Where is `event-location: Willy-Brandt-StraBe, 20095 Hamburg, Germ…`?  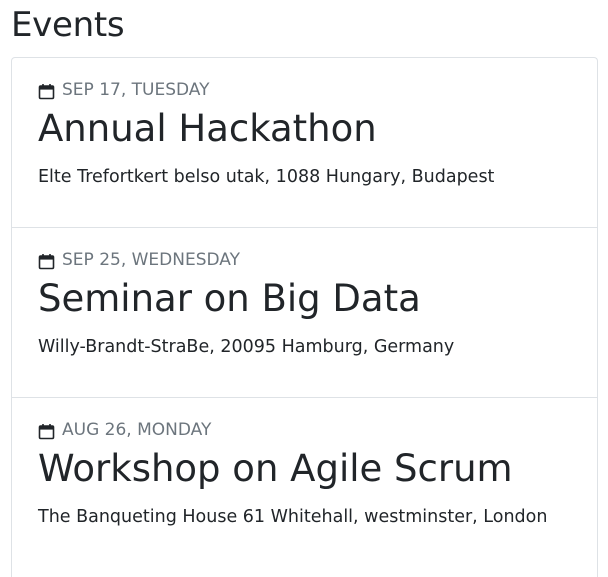 event-location: Willy-Brandt-StraBe, 20095 Hamburg, Germ… is located at coordinates (246, 347).